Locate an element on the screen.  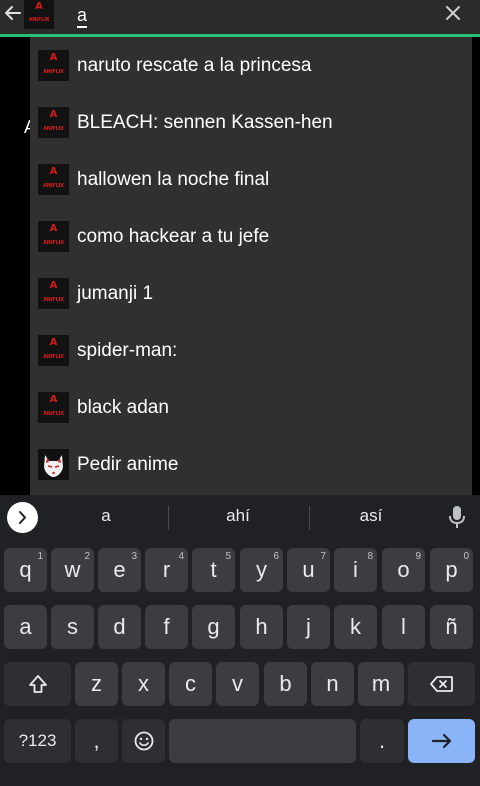
expand-toolbar-button is located at coordinates (22, 517).